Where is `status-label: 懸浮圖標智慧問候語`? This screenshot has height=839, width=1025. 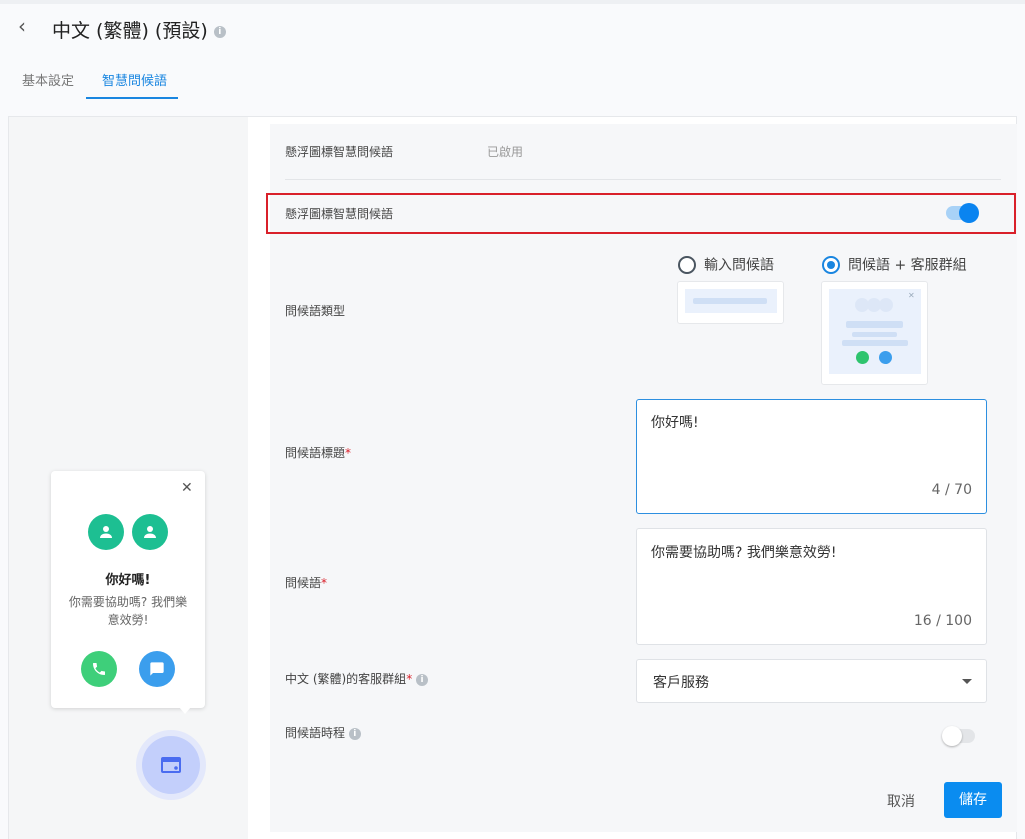
status-label: 懸浮圖標智慧問候語 is located at coordinates (339, 152).